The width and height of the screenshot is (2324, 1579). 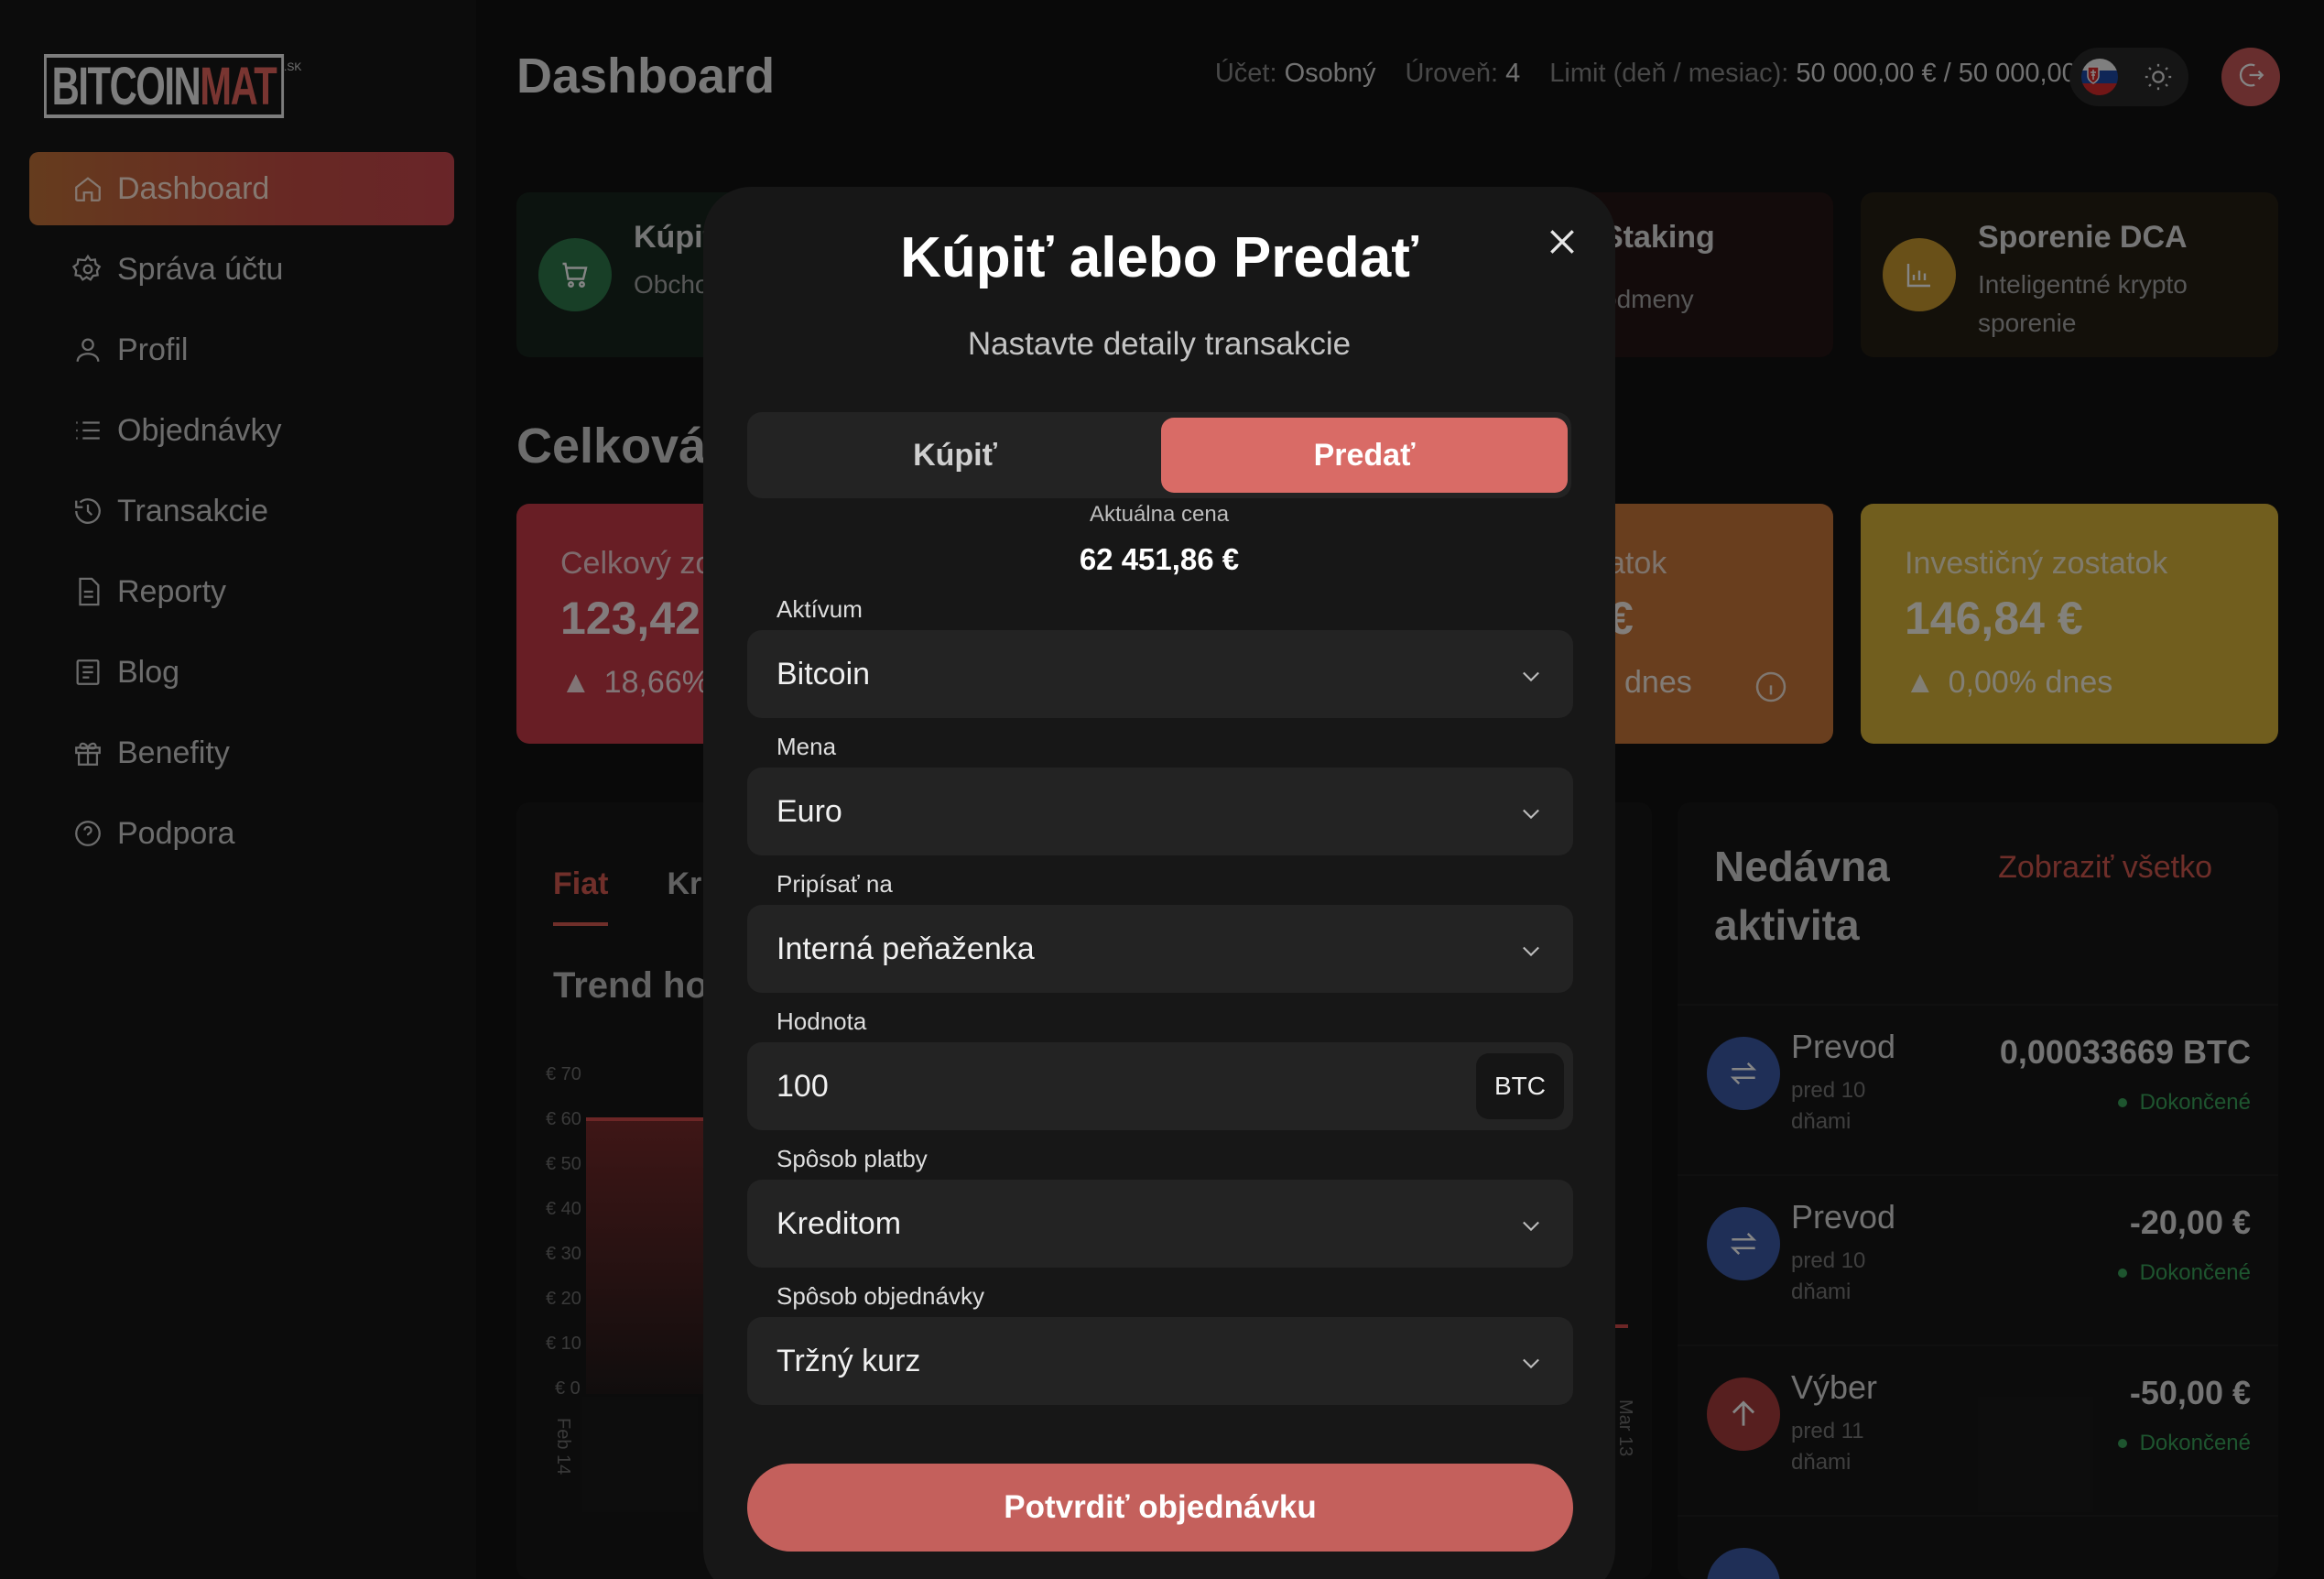 What do you see at coordinates (839, 1223) in the screenshot?
I see `payment-method-value: Kreditom` at bounding box center [839, 1223].